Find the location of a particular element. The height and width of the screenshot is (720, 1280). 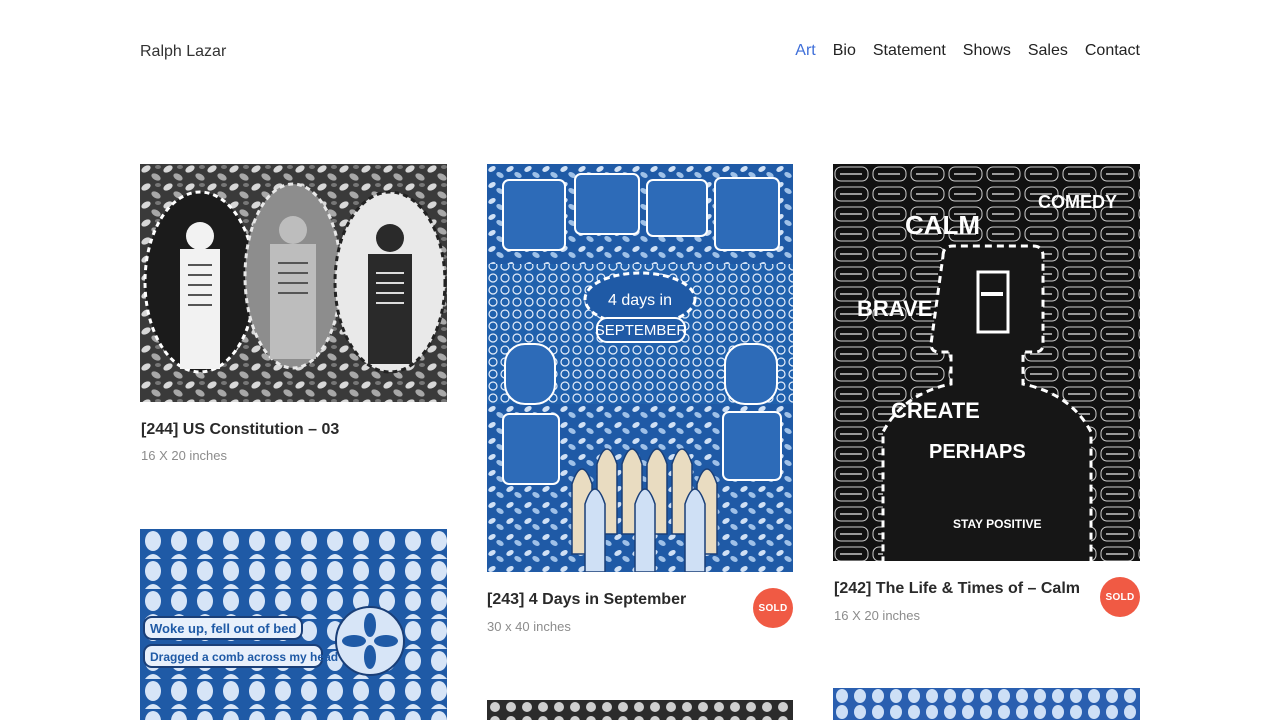

artwork-inline-text: STAY POSITIVE is located at coordinates (997, 524).